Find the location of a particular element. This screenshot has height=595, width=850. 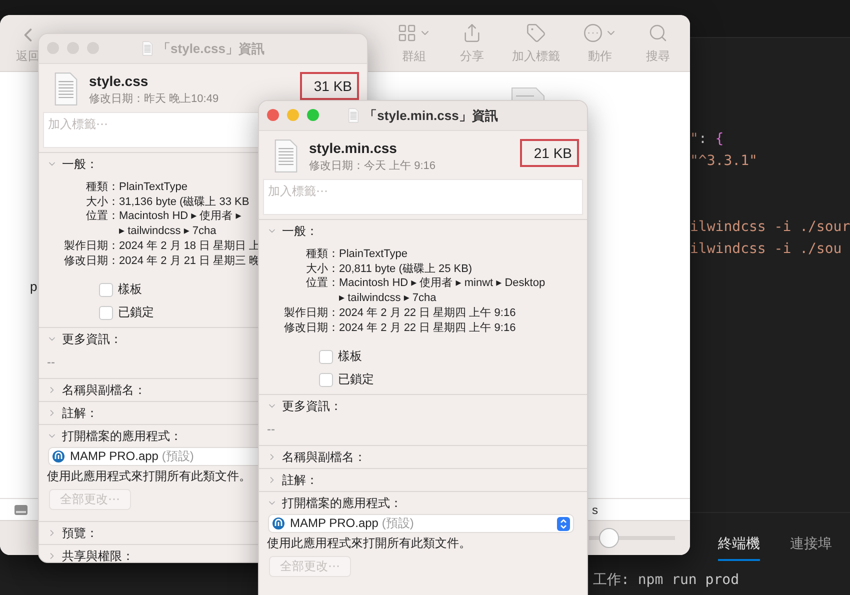

info-value: 20,811 byte (磁碟上 25 KB) is located at coordinates (406, 269).